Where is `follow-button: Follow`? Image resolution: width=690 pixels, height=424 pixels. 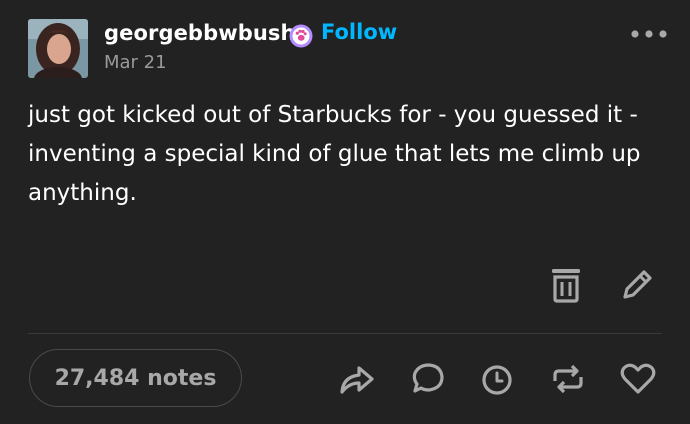
follow-button: Follow is located at coordinates (359, 32).